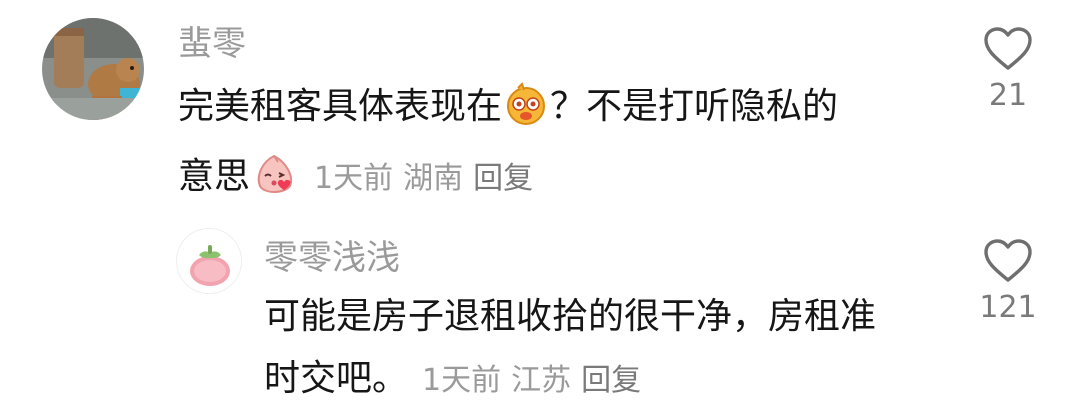 This screenshot has width=1080, height=418. Describe the element at coordinates (570, 316) in the screenshot. I see `comment-text-line1: 可能是房子退租收拾的很干净，房租准` at that location.